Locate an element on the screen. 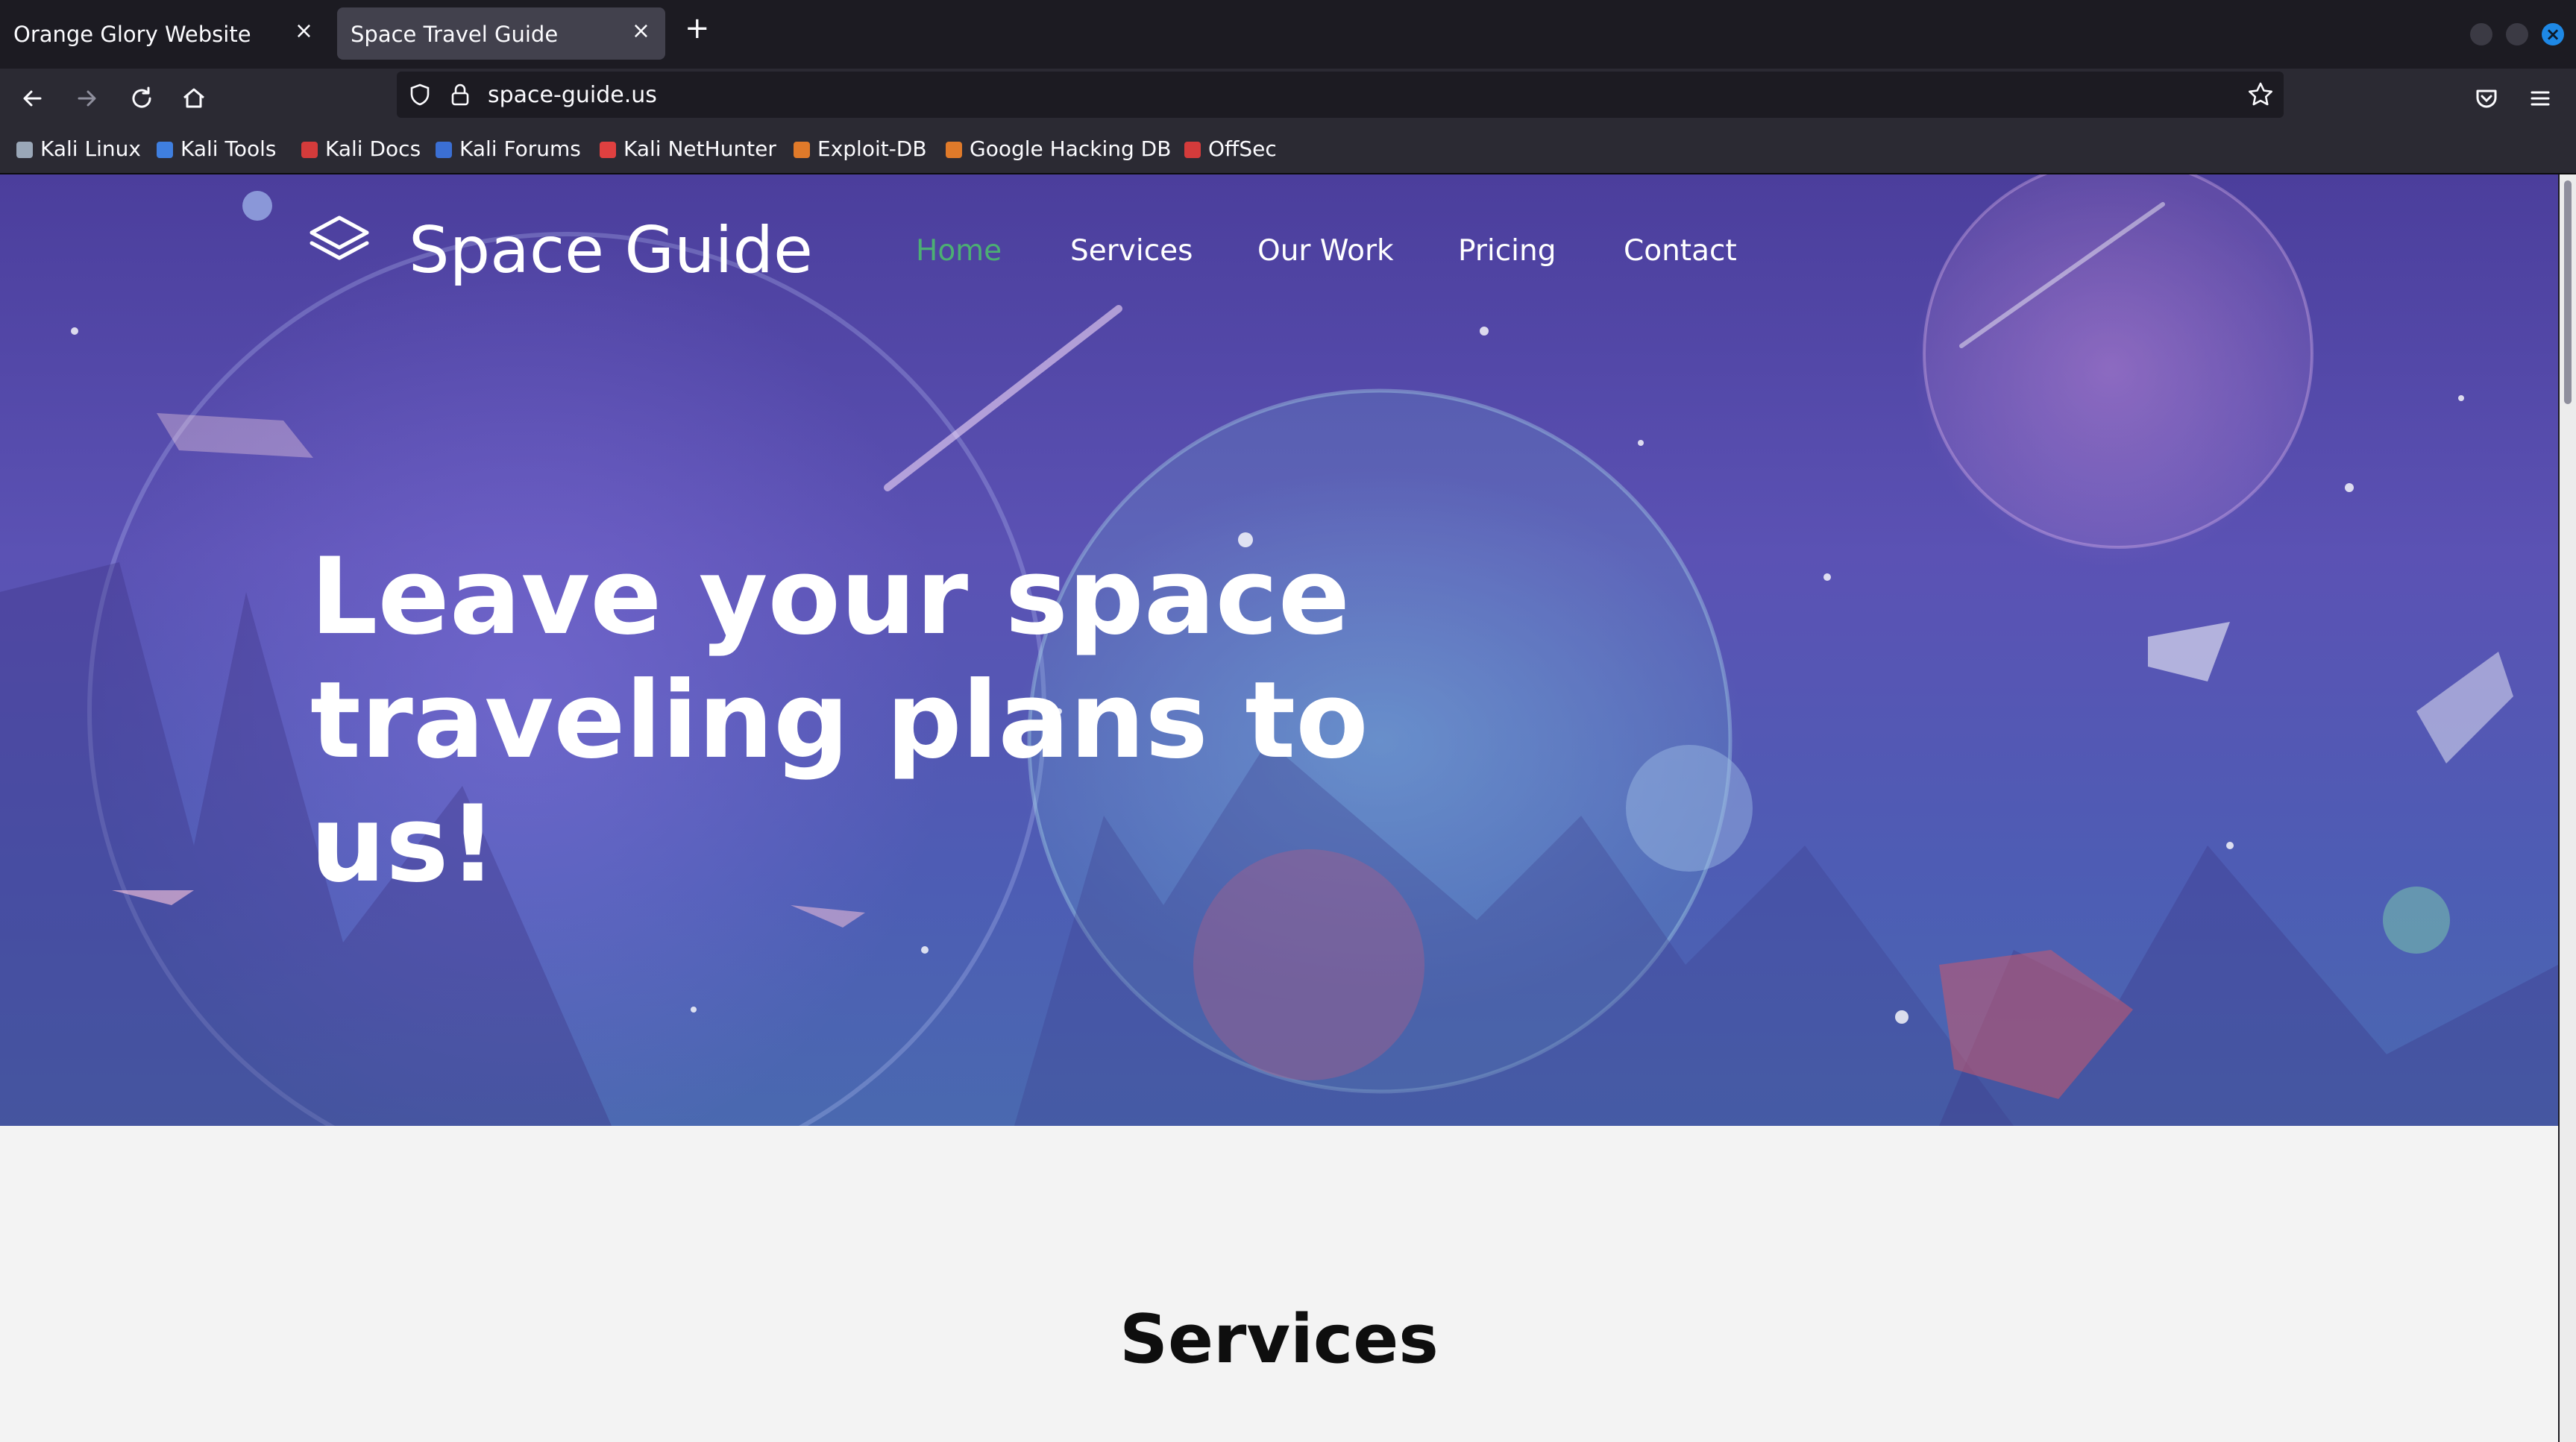  tab-title: Space Travel Guide is located at coordinates (455, 34).